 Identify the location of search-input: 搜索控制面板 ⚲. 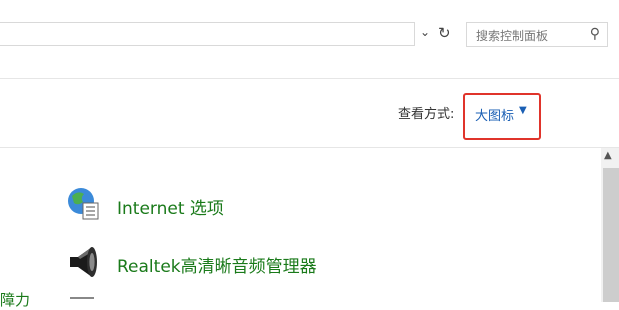
(537, 34).